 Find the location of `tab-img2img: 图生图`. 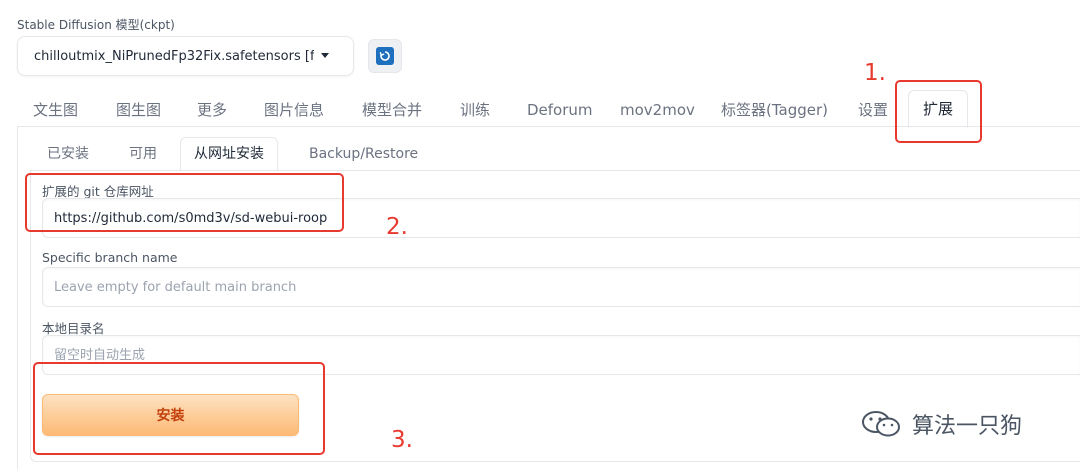

tab-img2img: 图生图 is located at coordinates (138, 110).